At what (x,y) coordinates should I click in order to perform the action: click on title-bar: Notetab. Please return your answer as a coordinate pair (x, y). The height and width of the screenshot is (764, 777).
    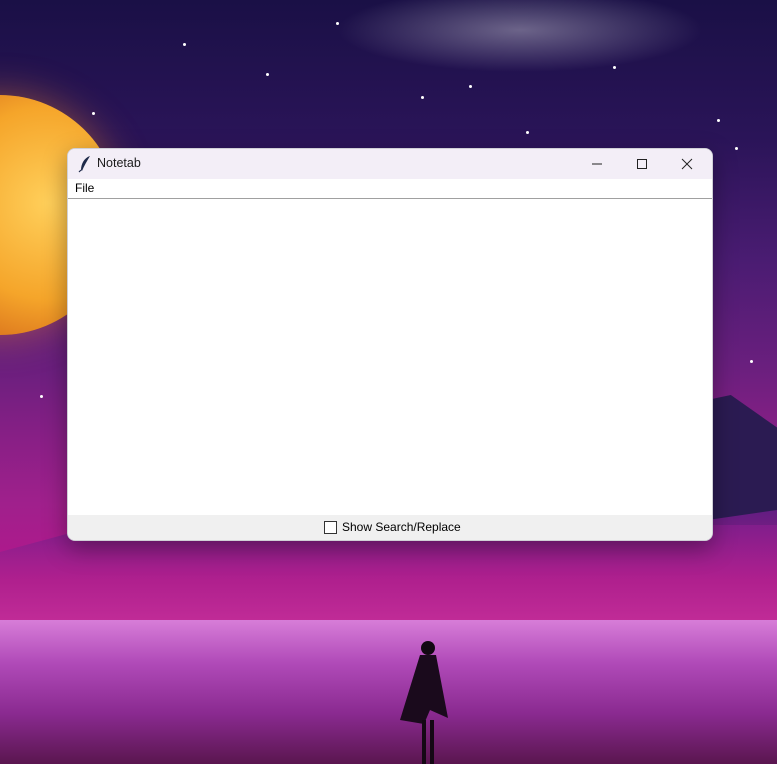
    Looking at the image, I should click on (390, 164).